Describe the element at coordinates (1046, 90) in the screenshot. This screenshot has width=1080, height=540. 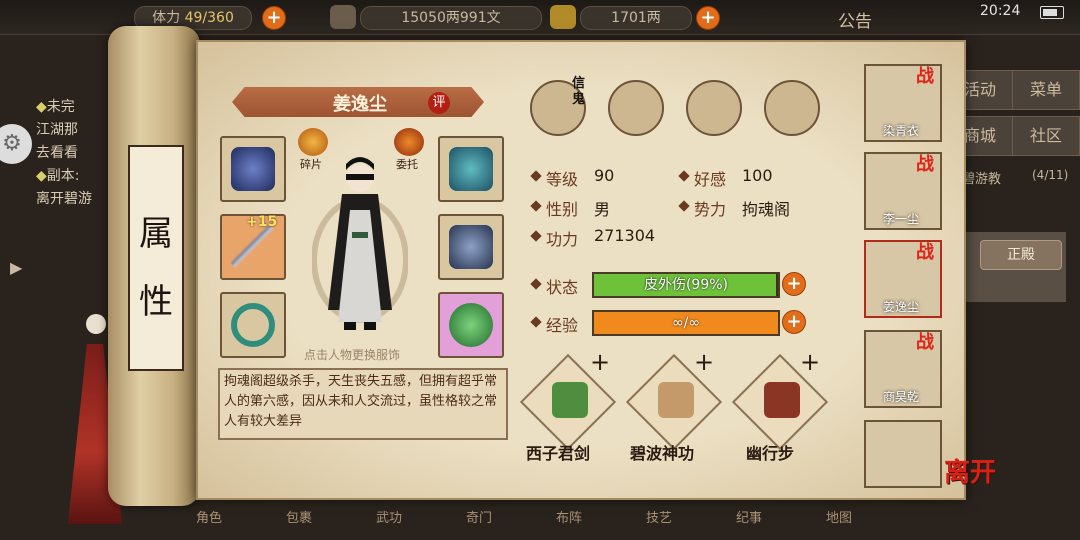
I see `menu-button: 菜单` at that location.